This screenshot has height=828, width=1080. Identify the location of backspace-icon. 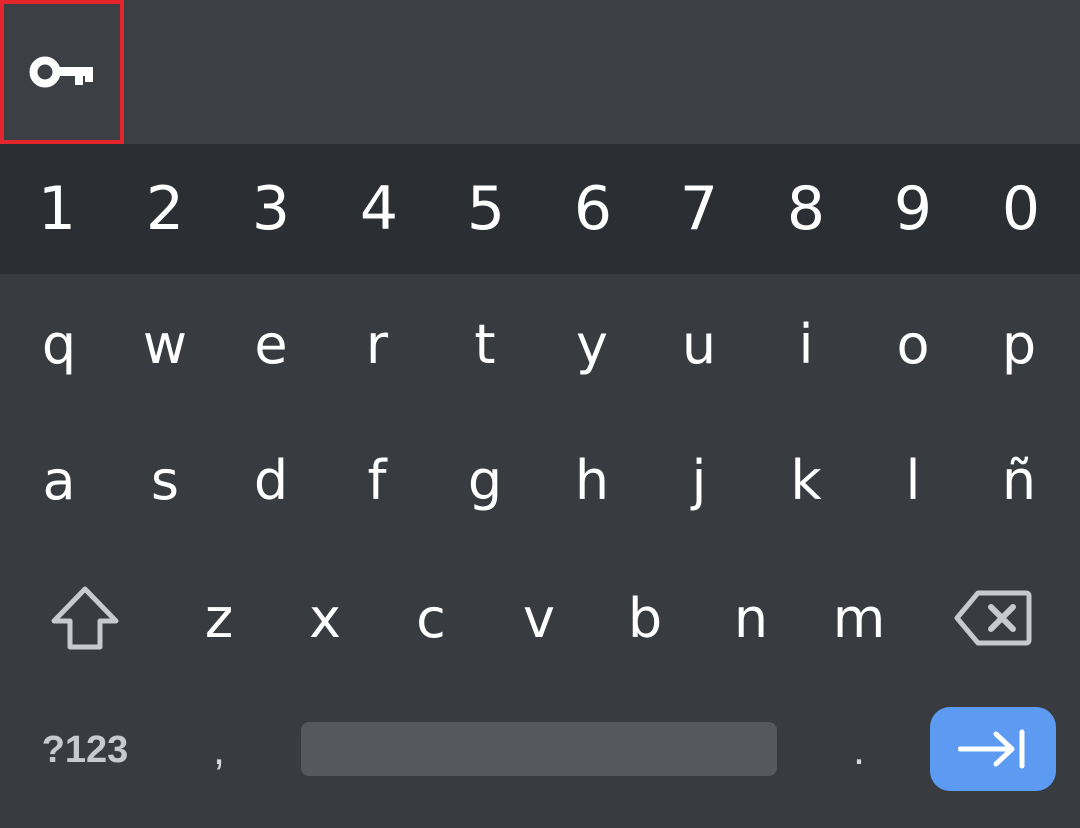
(993, 618).